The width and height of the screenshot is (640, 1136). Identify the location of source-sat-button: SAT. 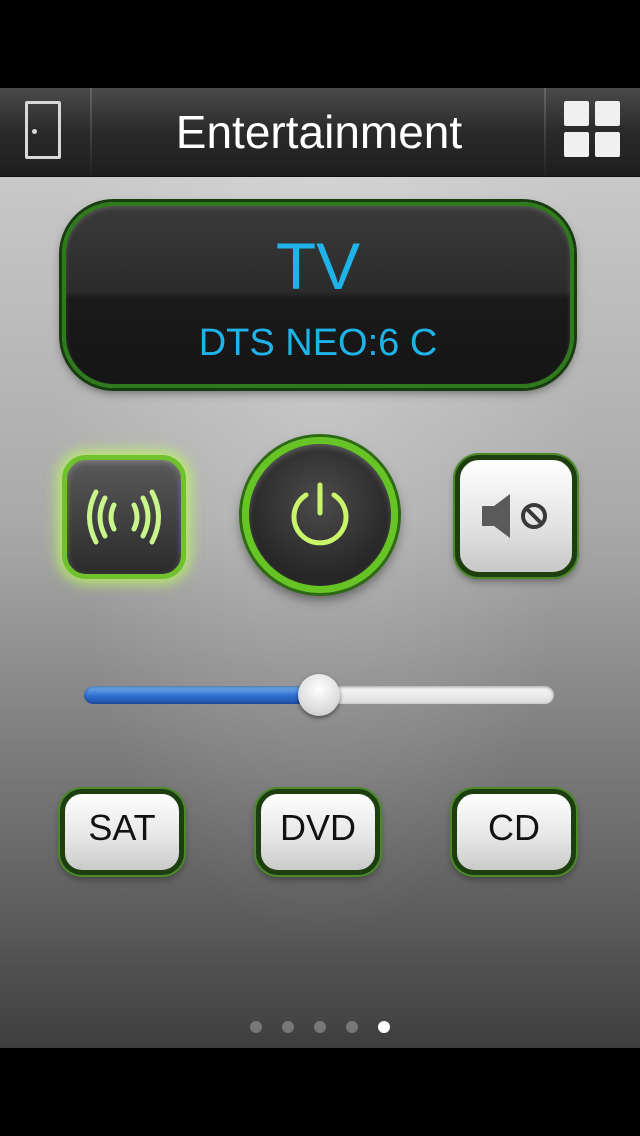
(122, 832).